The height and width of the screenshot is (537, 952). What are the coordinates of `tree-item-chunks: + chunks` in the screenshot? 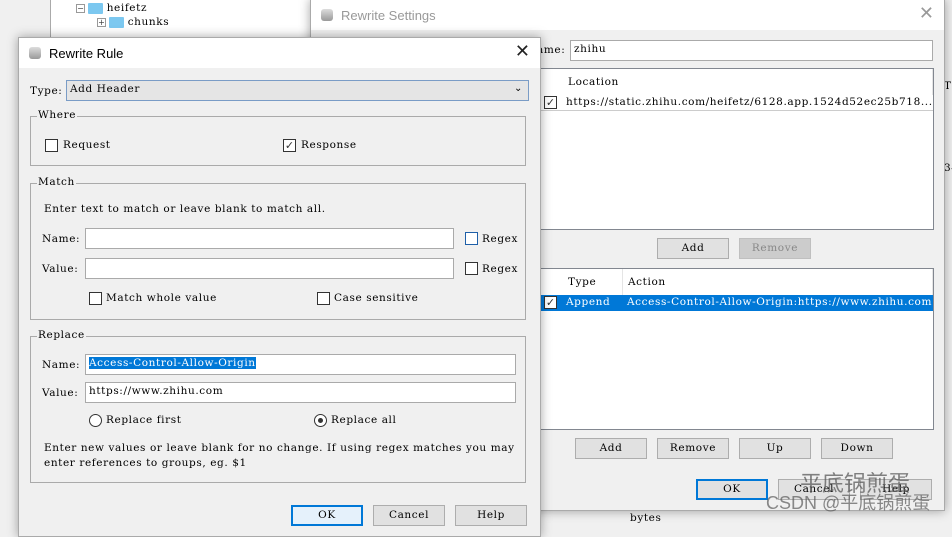 It's located at (133, 22).